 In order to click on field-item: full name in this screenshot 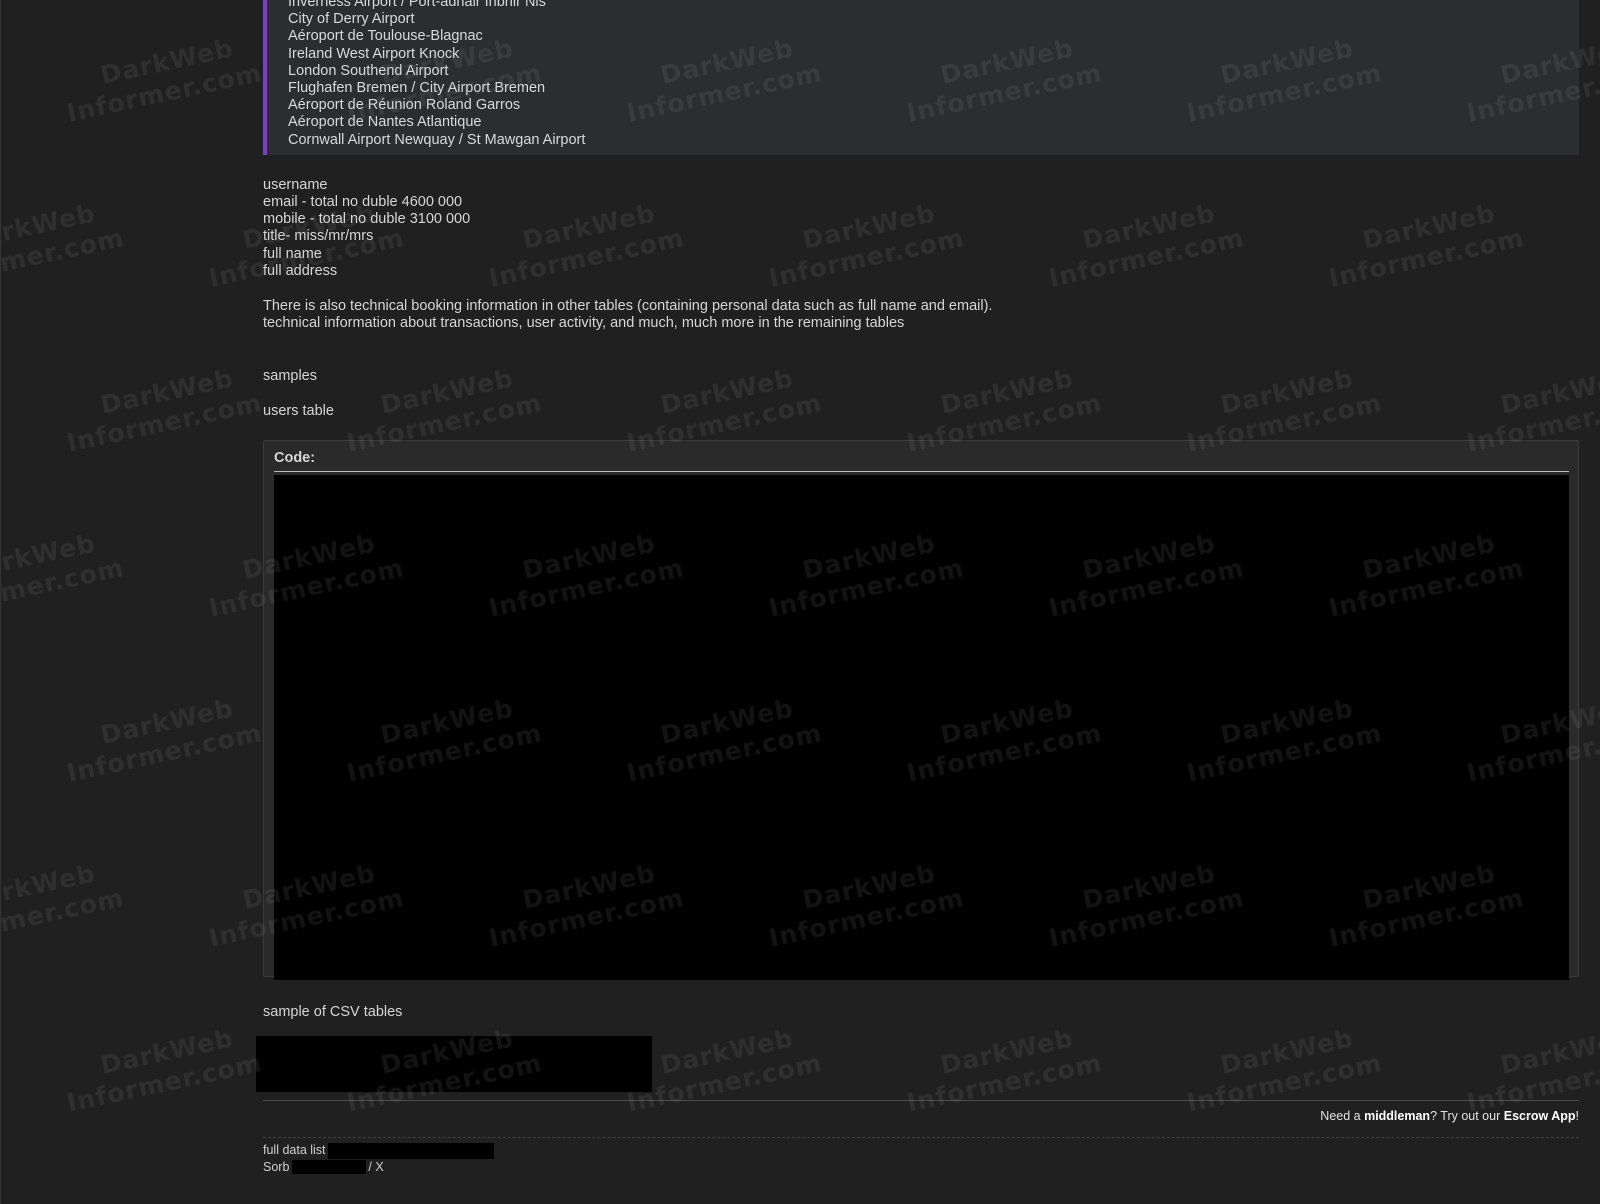, I will do `click(292, 253)`.